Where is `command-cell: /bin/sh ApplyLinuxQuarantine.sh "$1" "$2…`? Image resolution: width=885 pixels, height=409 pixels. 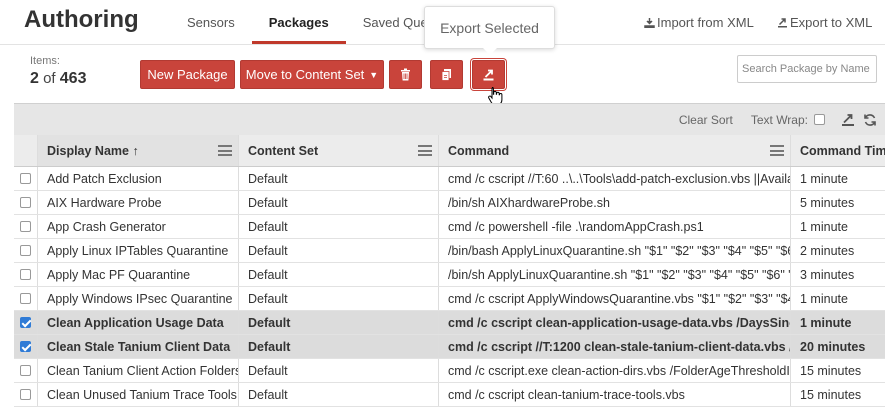 command-cell: /bin/sh ApplyLinuxQuarantine.sh "$1" "$2… is located at coordinates (615, 274).